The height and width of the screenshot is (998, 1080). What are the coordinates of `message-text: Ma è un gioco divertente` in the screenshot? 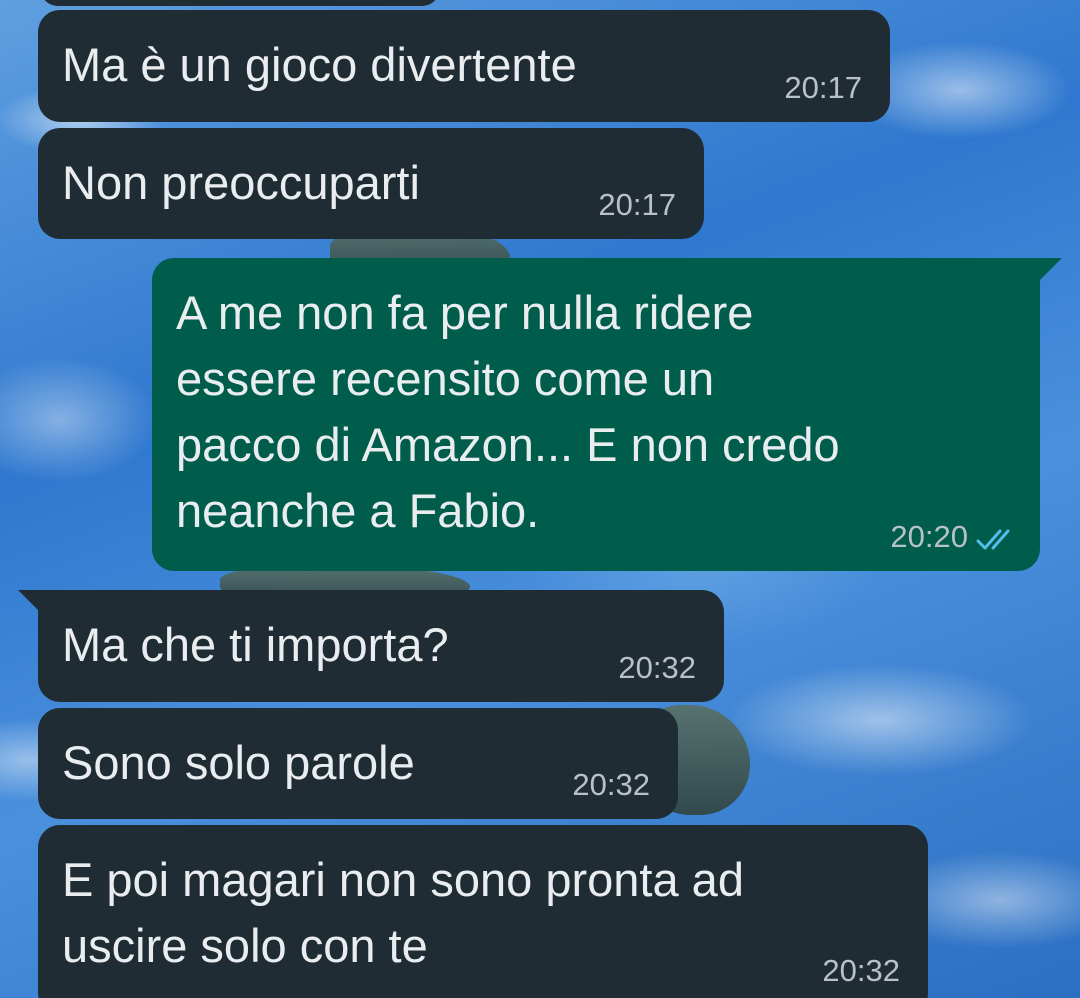 It's located at (319, 64).